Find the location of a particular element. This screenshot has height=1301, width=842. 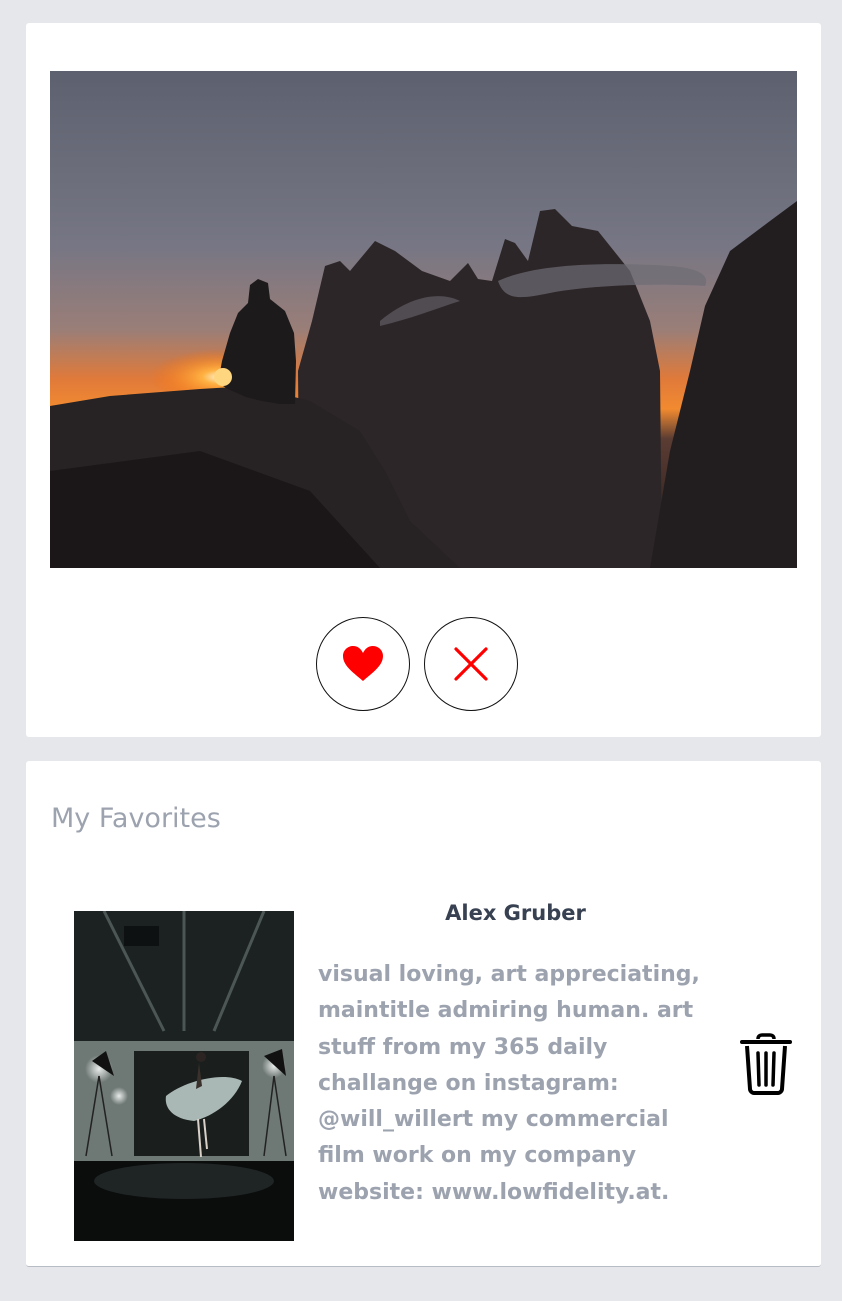

remove-favorite-button is located at coordinates (766, 1064).